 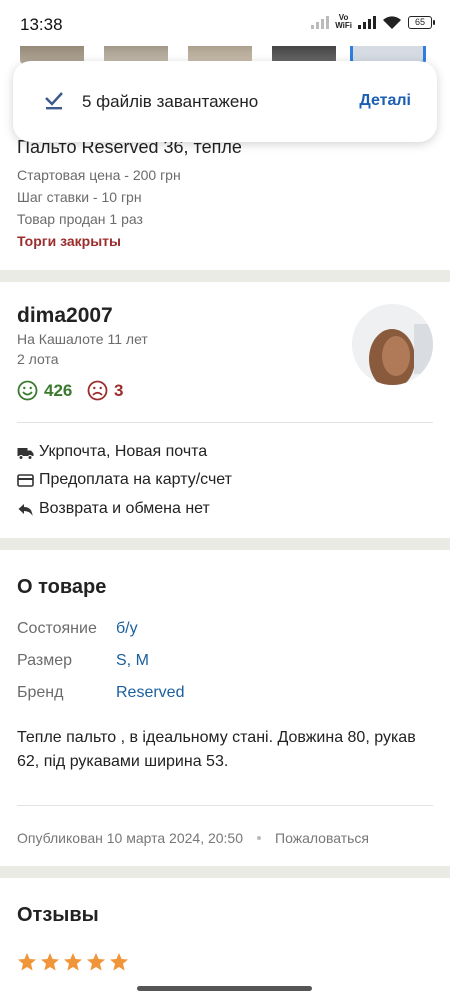 I want to click on card-icon, so click(x=25, y=480).